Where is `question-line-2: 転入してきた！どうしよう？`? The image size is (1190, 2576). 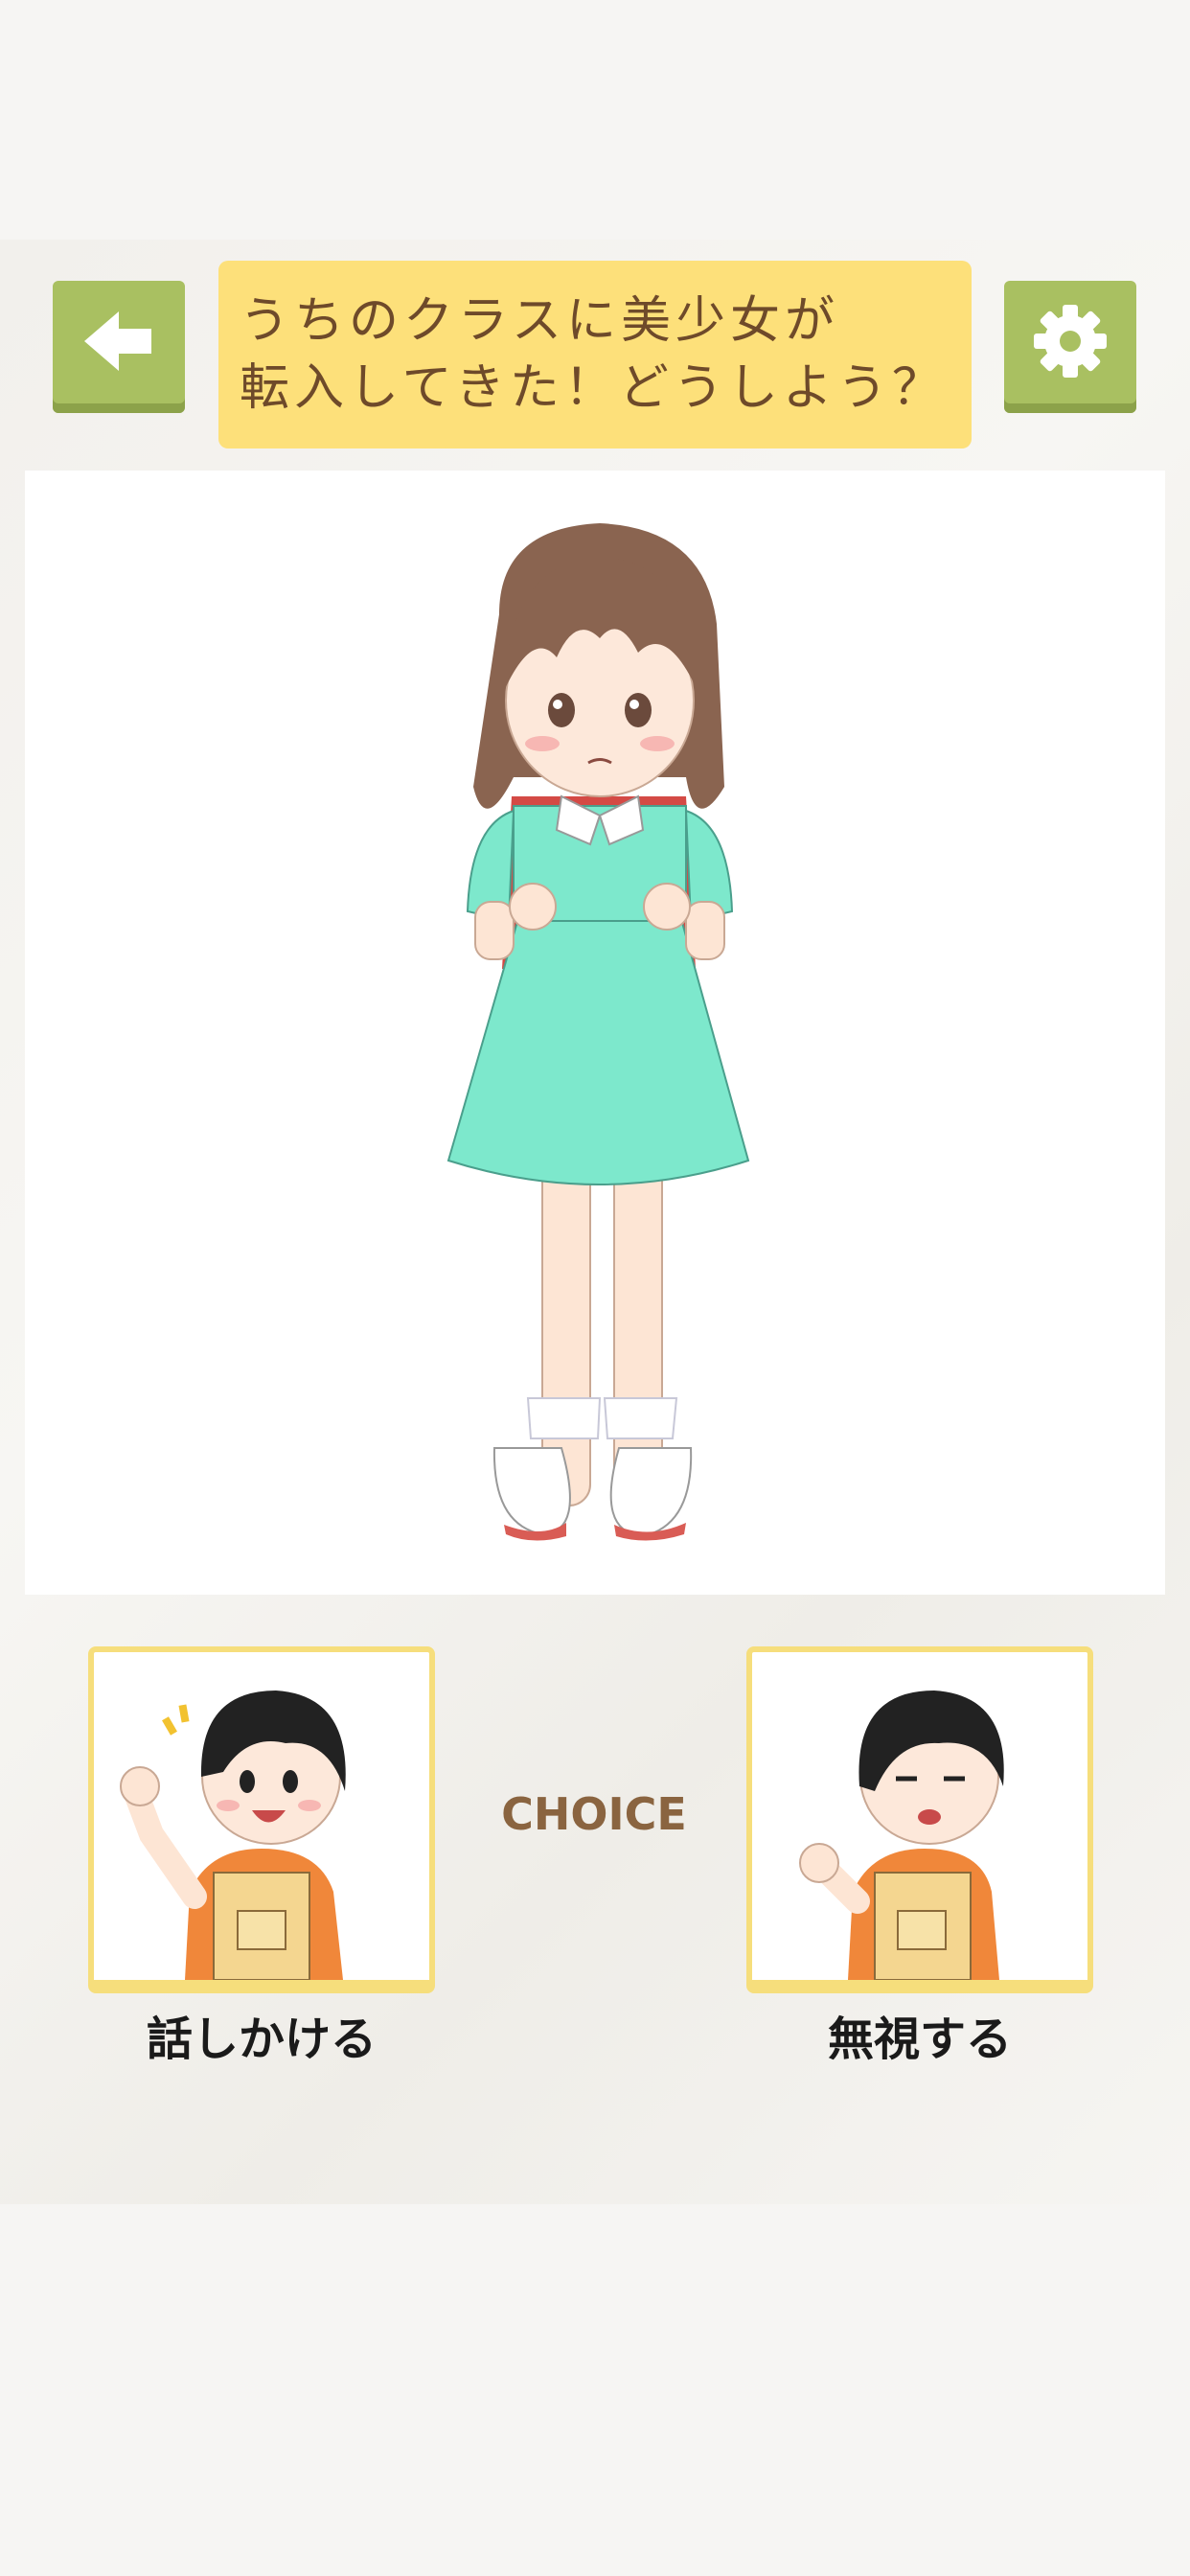 question-line-2: 転入してきた！どうしよう？ is located at coordinates (593, 388).